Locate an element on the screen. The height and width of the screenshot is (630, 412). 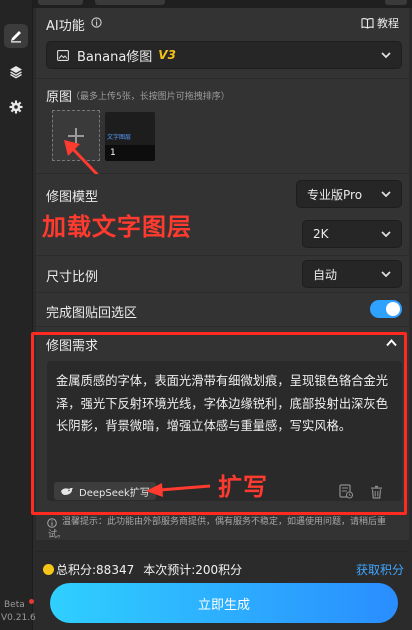
tip-text: 温馨提示：此功能由外部服务商提供，偶有服务不稳定，如遇使用问题，请稍后重试。 is located at coordinates (217, 528).